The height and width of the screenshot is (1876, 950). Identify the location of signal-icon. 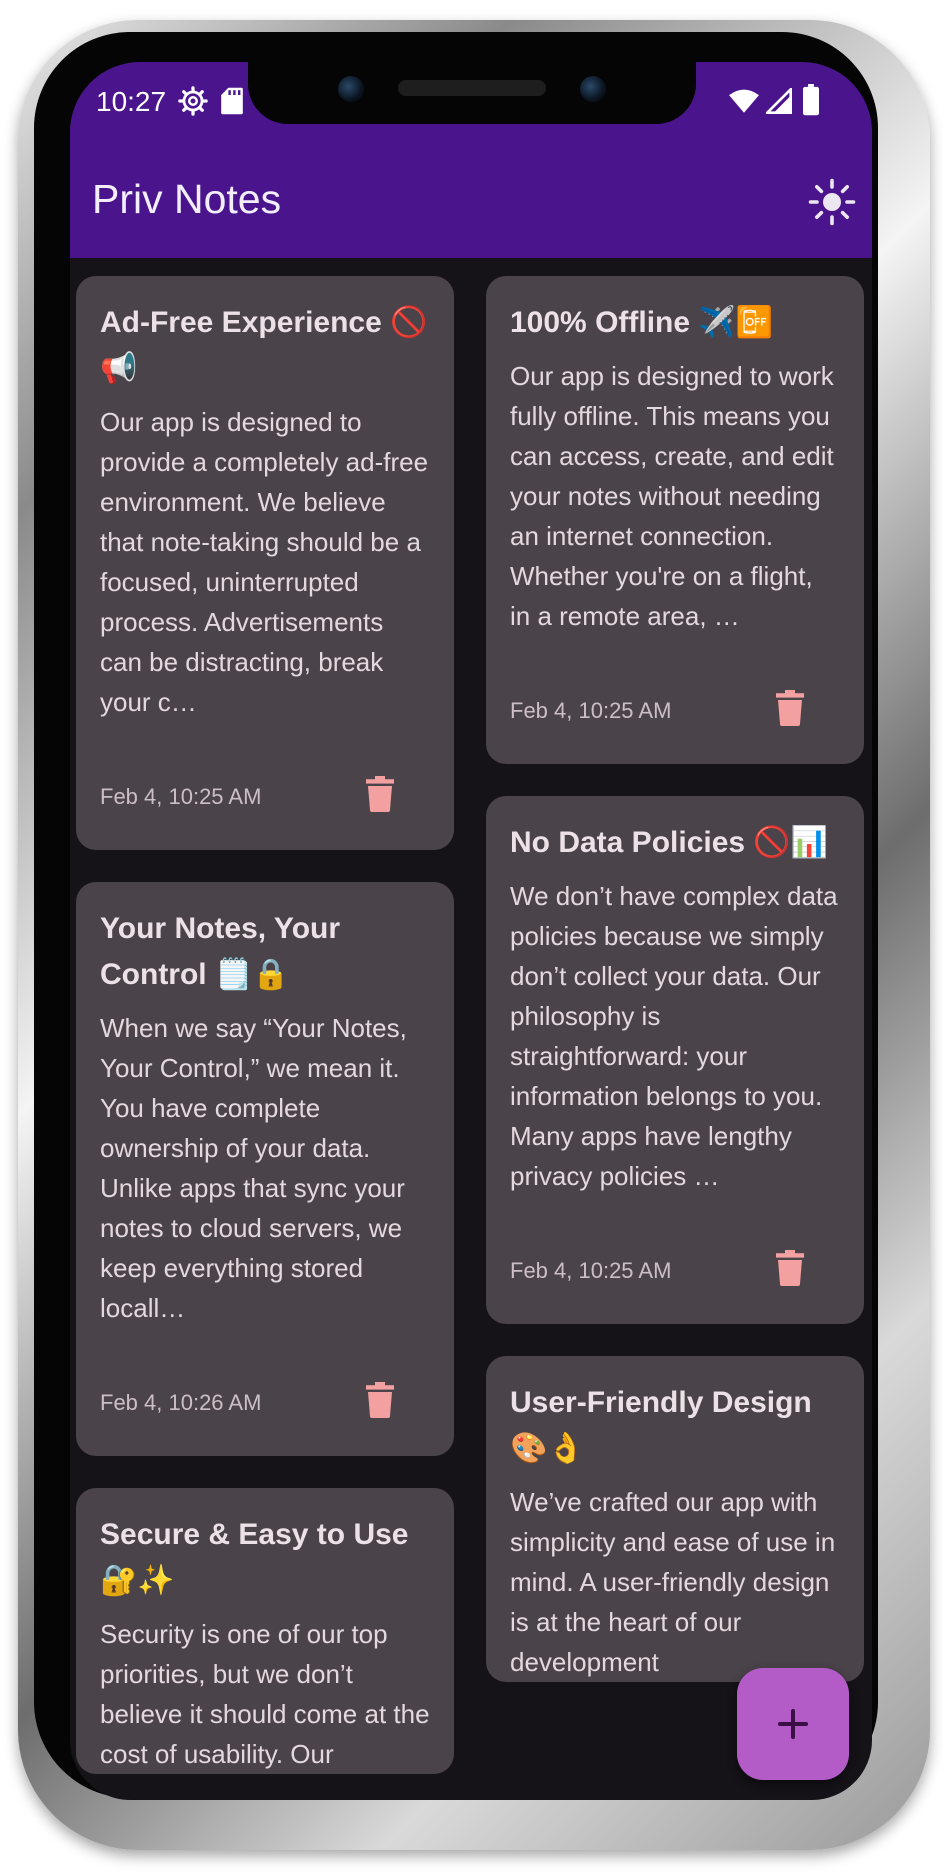
(779, 101).